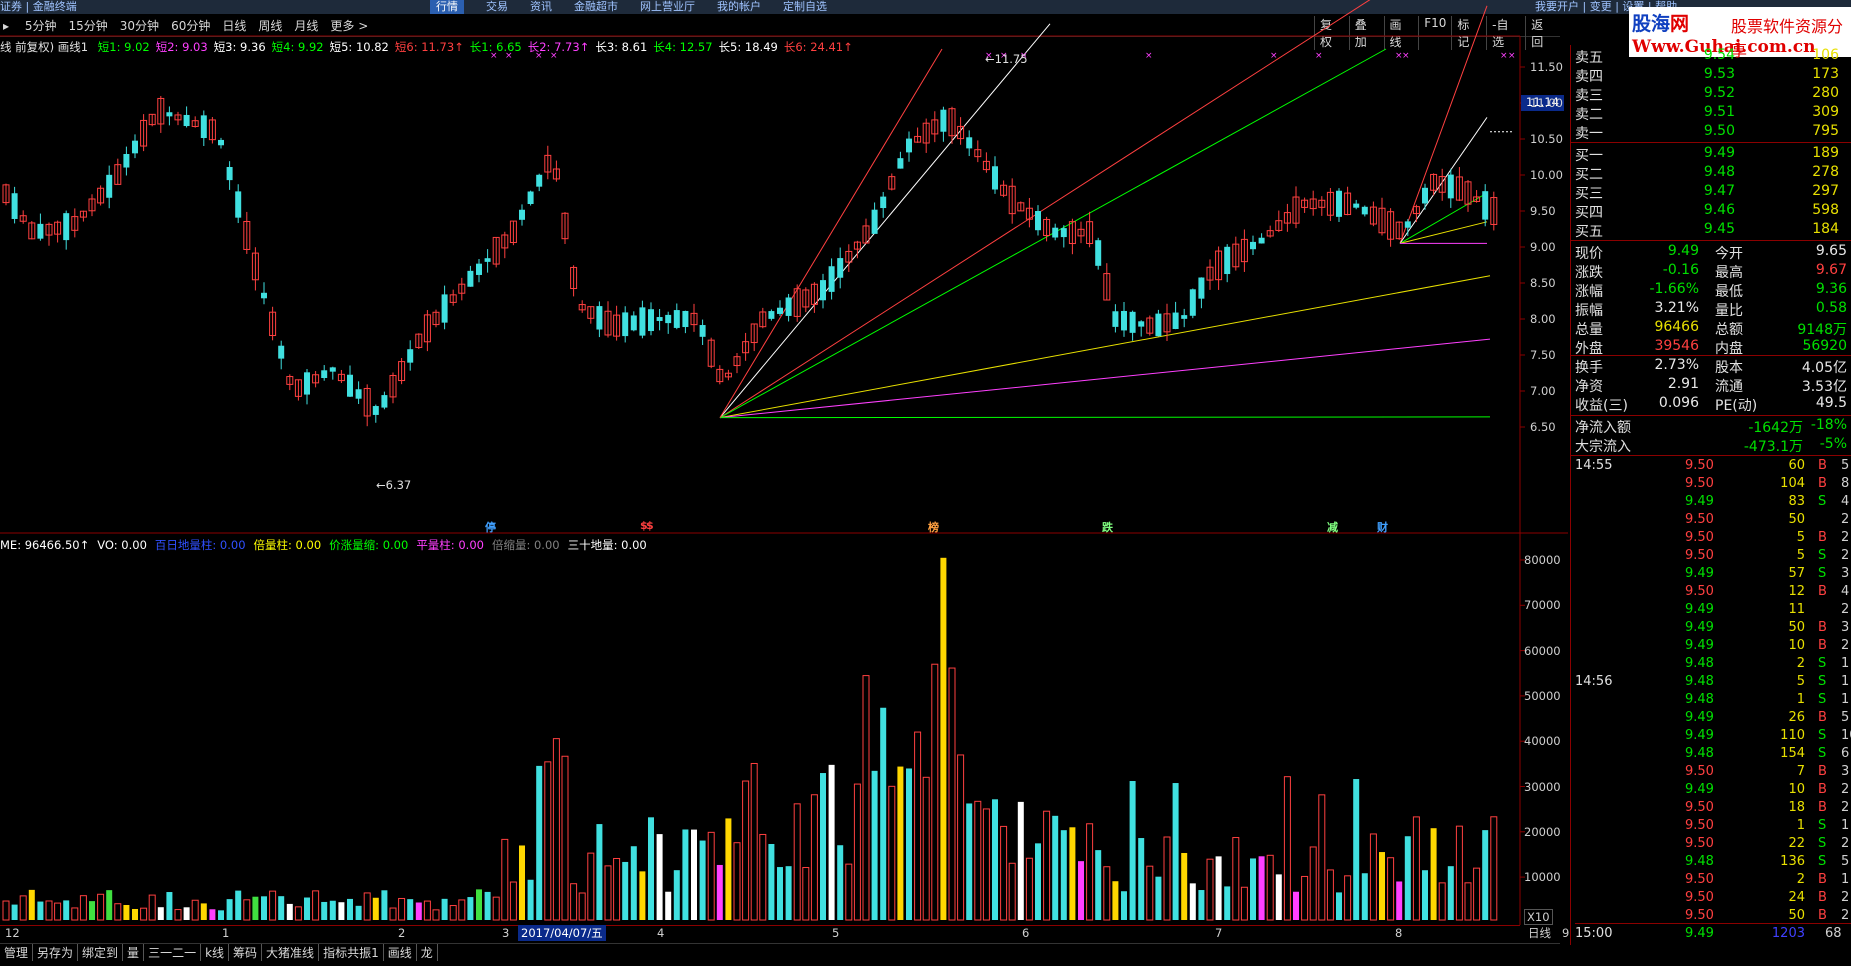 This screenshot has width=1851, height=966. What do you see at coordinates (1713, 113) in the screenshot?
I see `ask-row: 卖二 9.51 309` at bounding box center [1713, 113].